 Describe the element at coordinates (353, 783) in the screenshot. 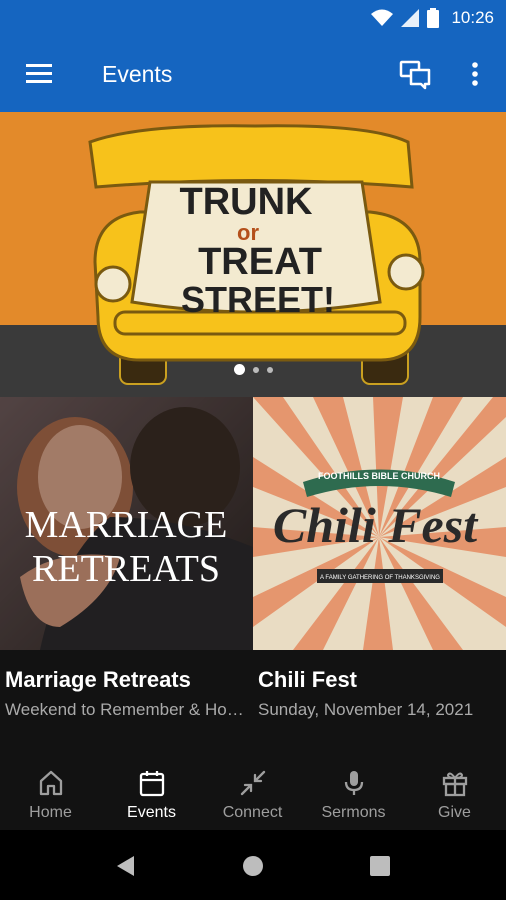

I see `microphone-icon` at that location.